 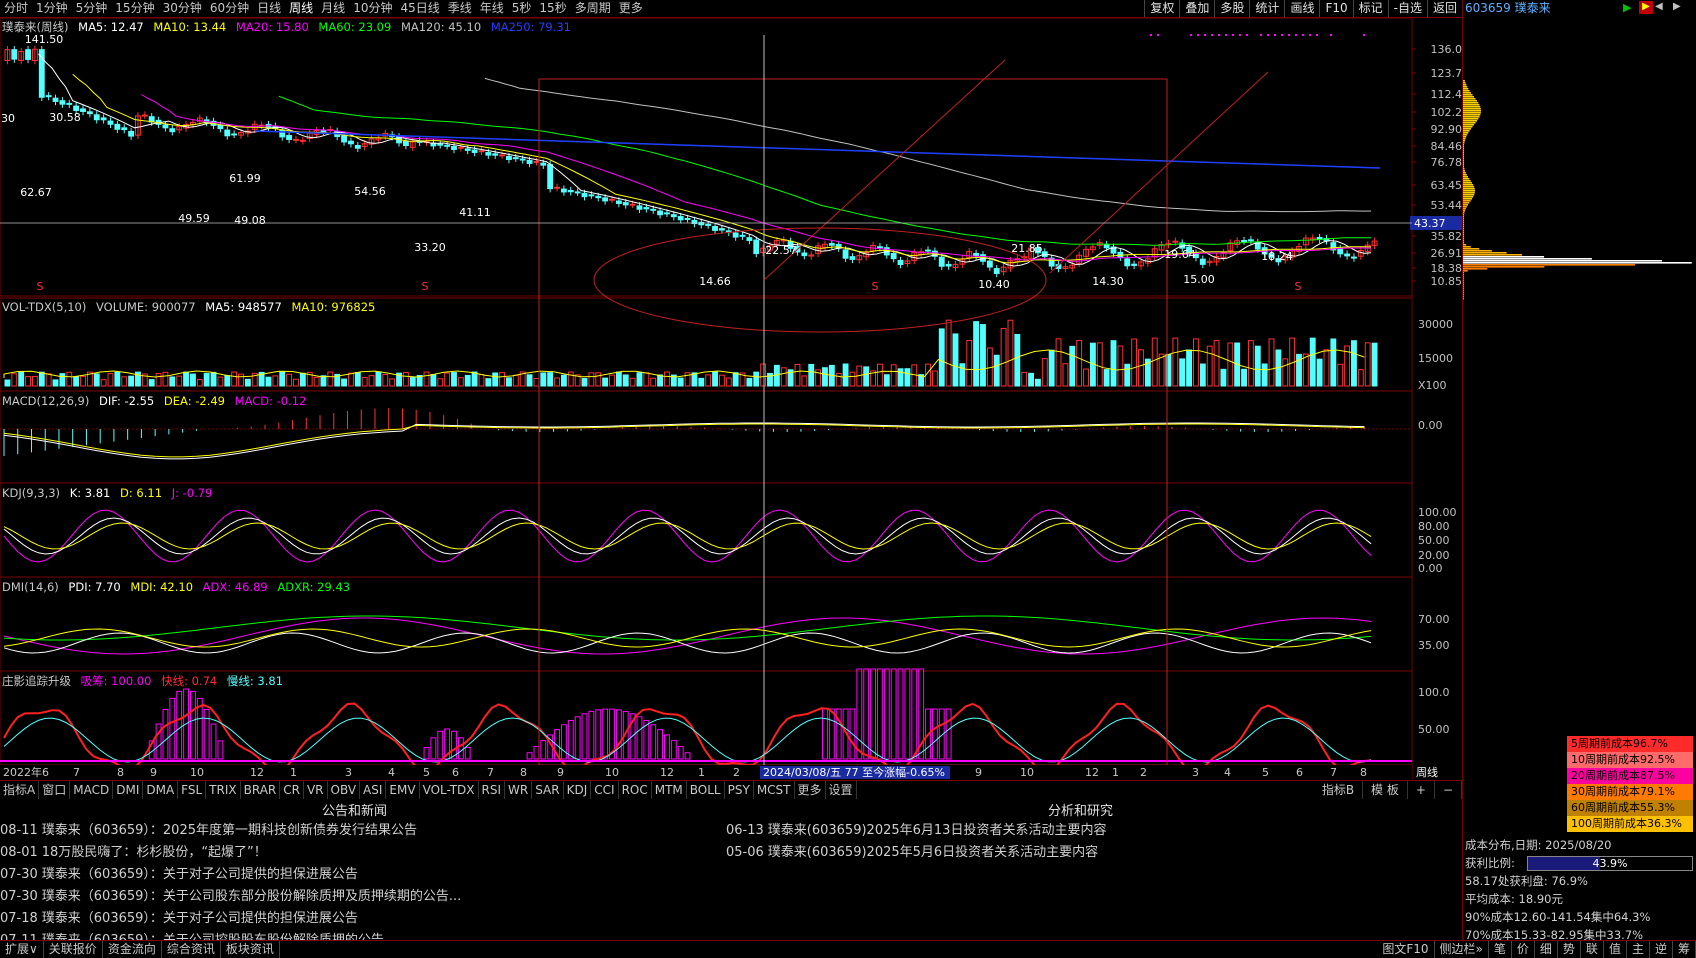 I want to click on bottom-right-4: 细, so click(x=1546, y=949).